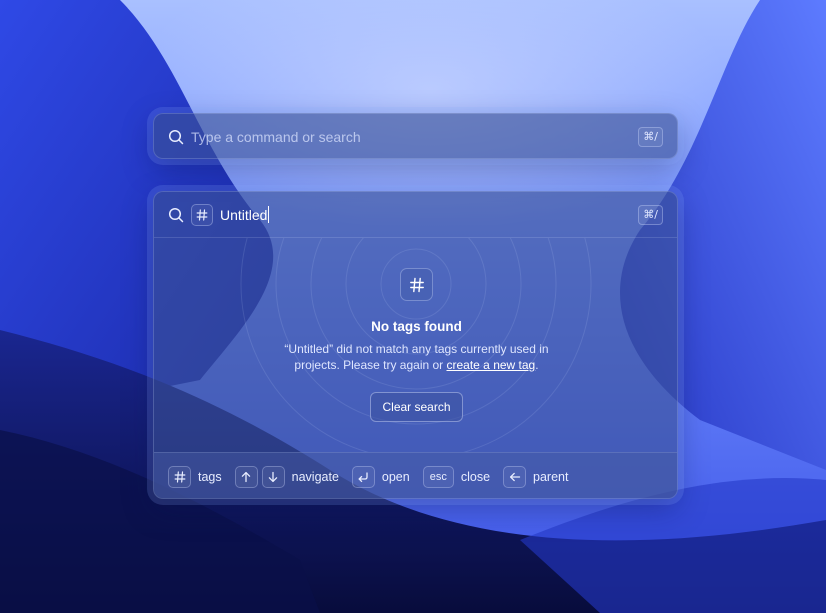  I want to click on command-bar: Type a command or search ⌘/, so click(415, 136).